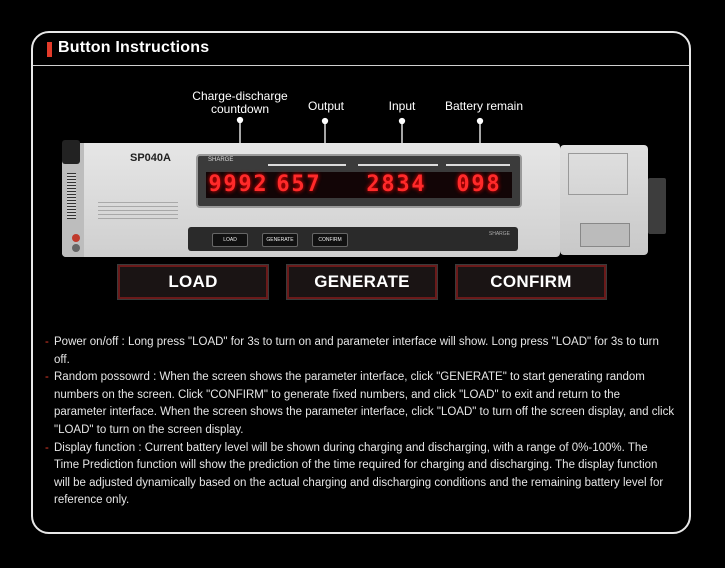 The width and height of the screenshot is (725, 568). Describe the element at coordinates (353, 239) in the screenshot. I see `device-button-strip: LOAD GENERATE CONFIRM SHARGE` at that location.